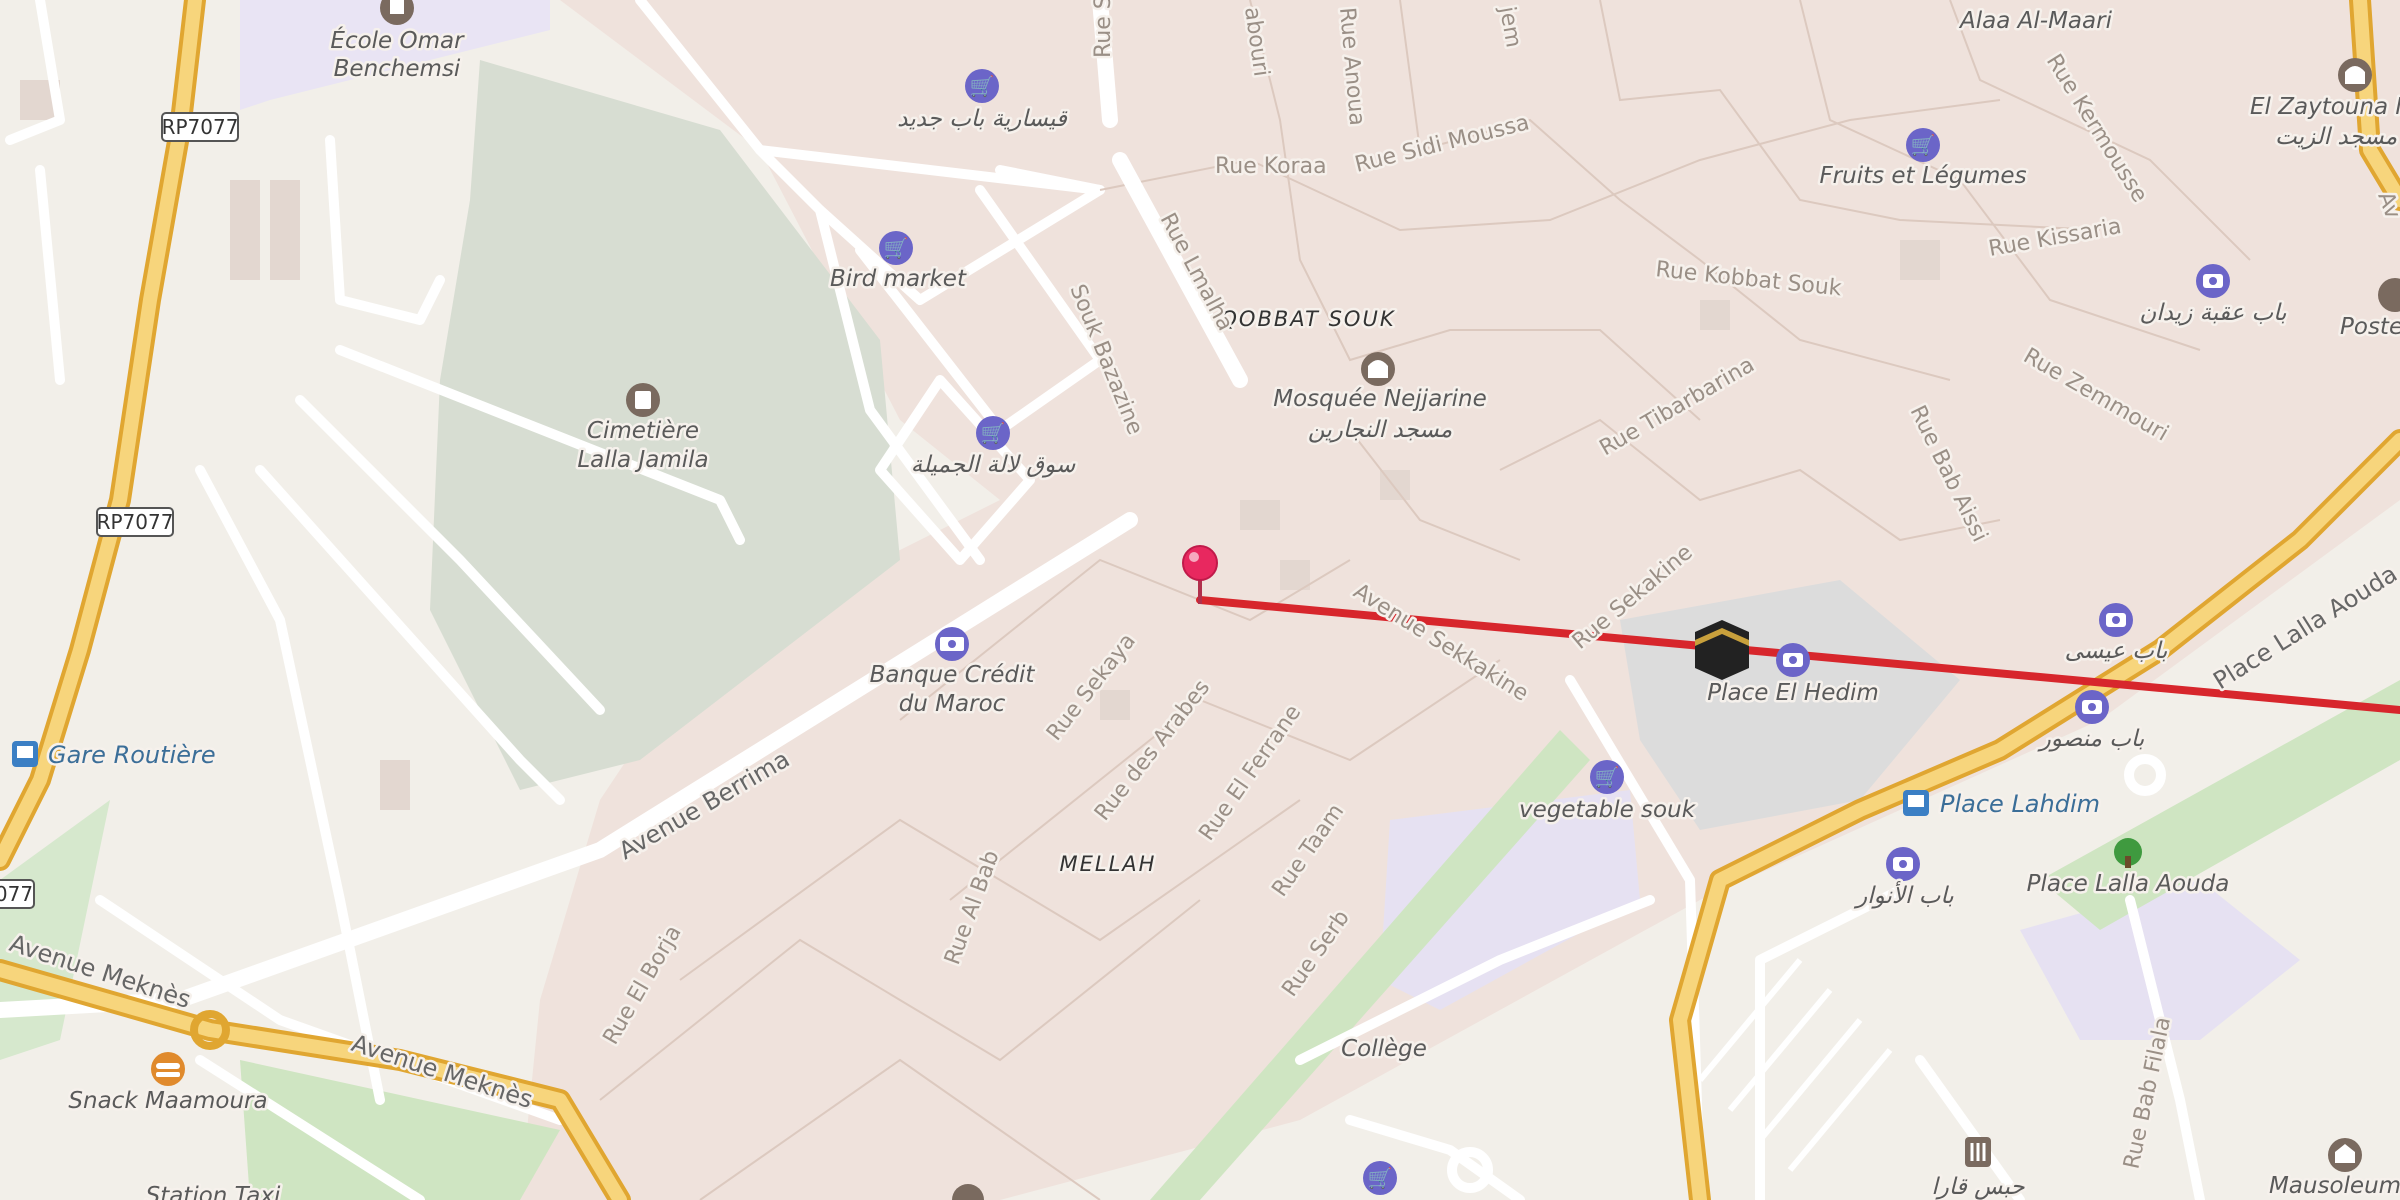  I want to click on label-mosquee-ar: مسجد النجارين, so click(1380, 430).